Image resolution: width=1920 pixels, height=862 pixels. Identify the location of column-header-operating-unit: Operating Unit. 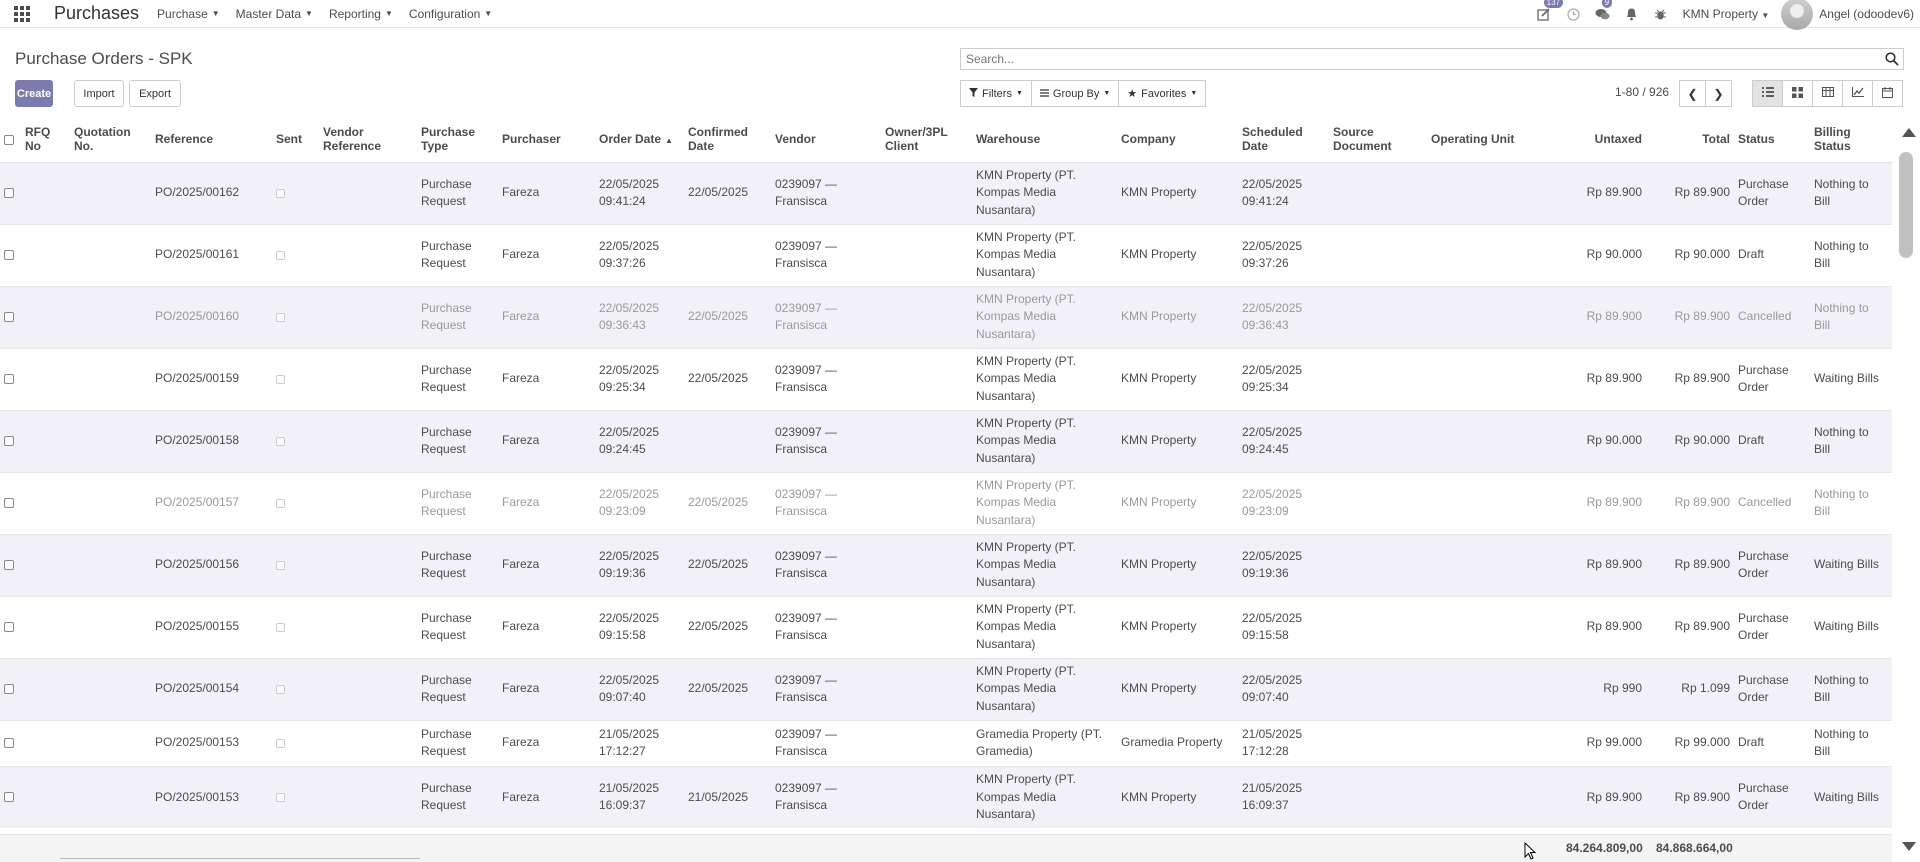
(1492, 139).